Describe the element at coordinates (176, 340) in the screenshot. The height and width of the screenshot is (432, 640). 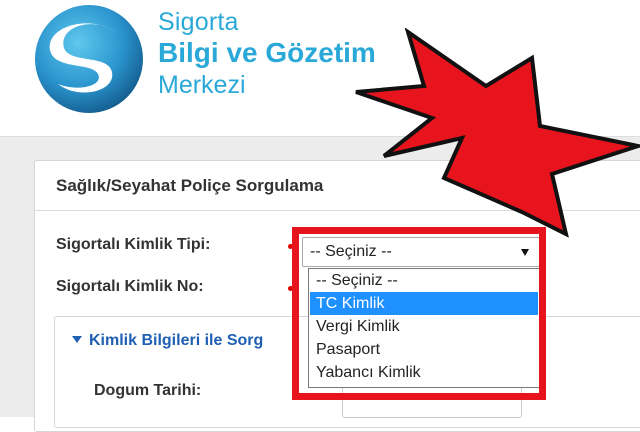
I see `section-title: Kimlik Bilgileri ile Sorg` at that location.